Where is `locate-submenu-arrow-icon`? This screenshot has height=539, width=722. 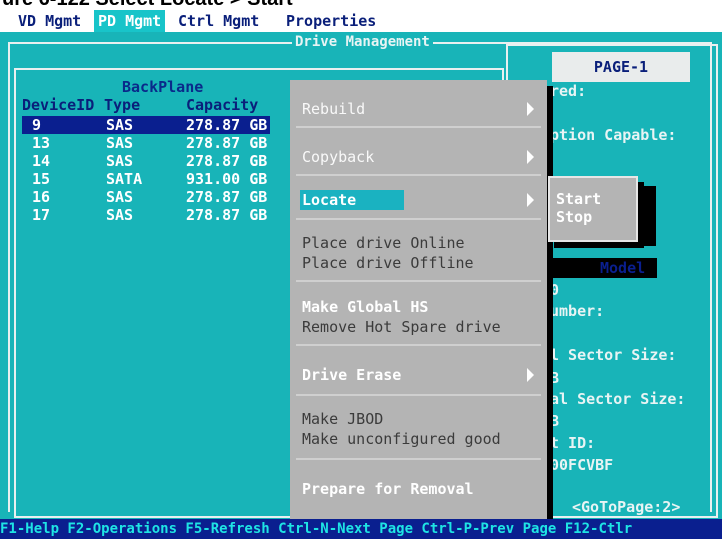
locate-submenu-arrow-icon is located at coordinates (530, 200).